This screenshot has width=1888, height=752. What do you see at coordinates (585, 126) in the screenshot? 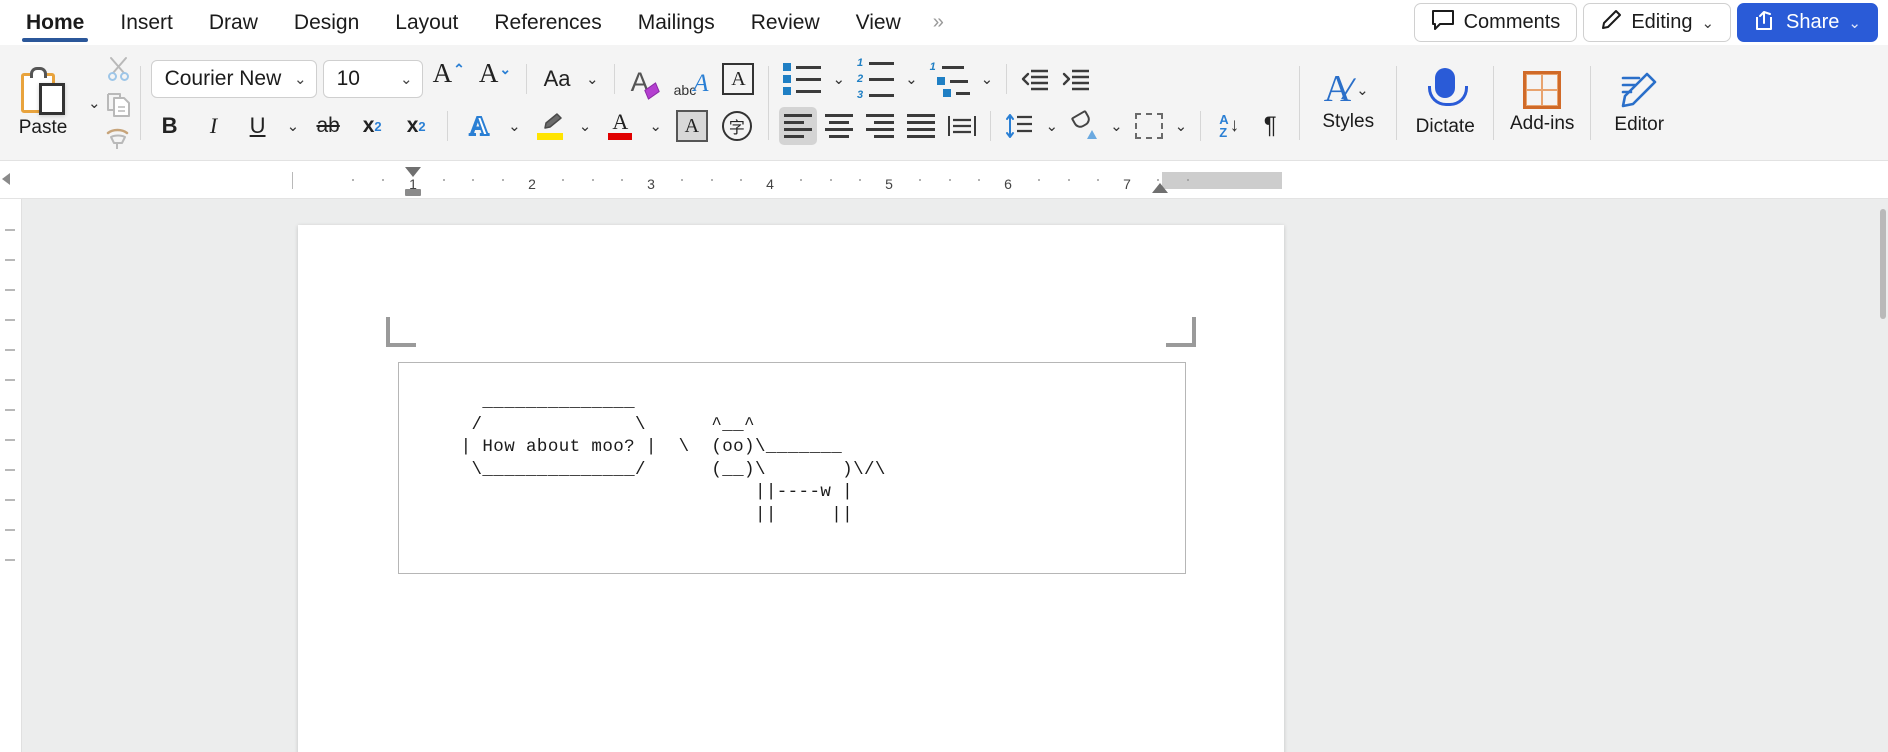
I see `highlight-chevron-down-icon: ⌄` at bounding box center [585, 126].